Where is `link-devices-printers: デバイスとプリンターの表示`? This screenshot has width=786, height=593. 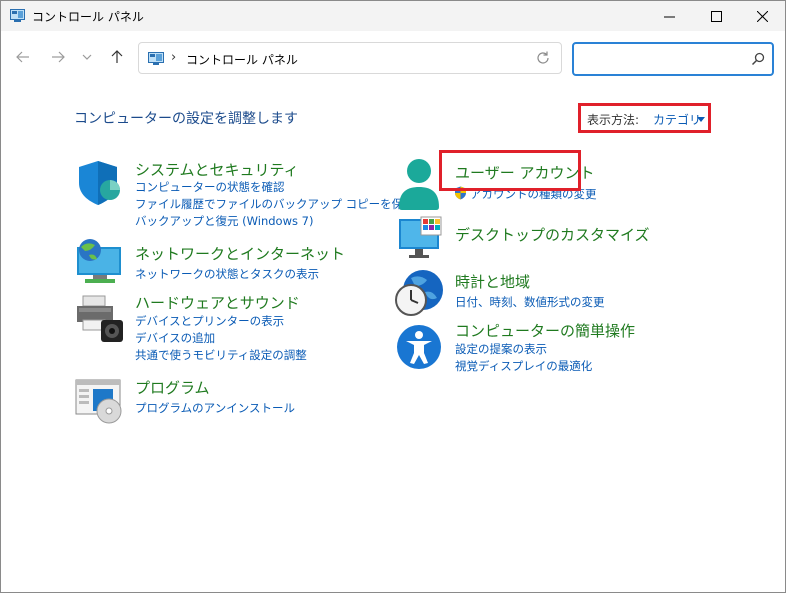
link-devices-printers: デバイスとプリンターの表示 is located at coordinates (209, 321).